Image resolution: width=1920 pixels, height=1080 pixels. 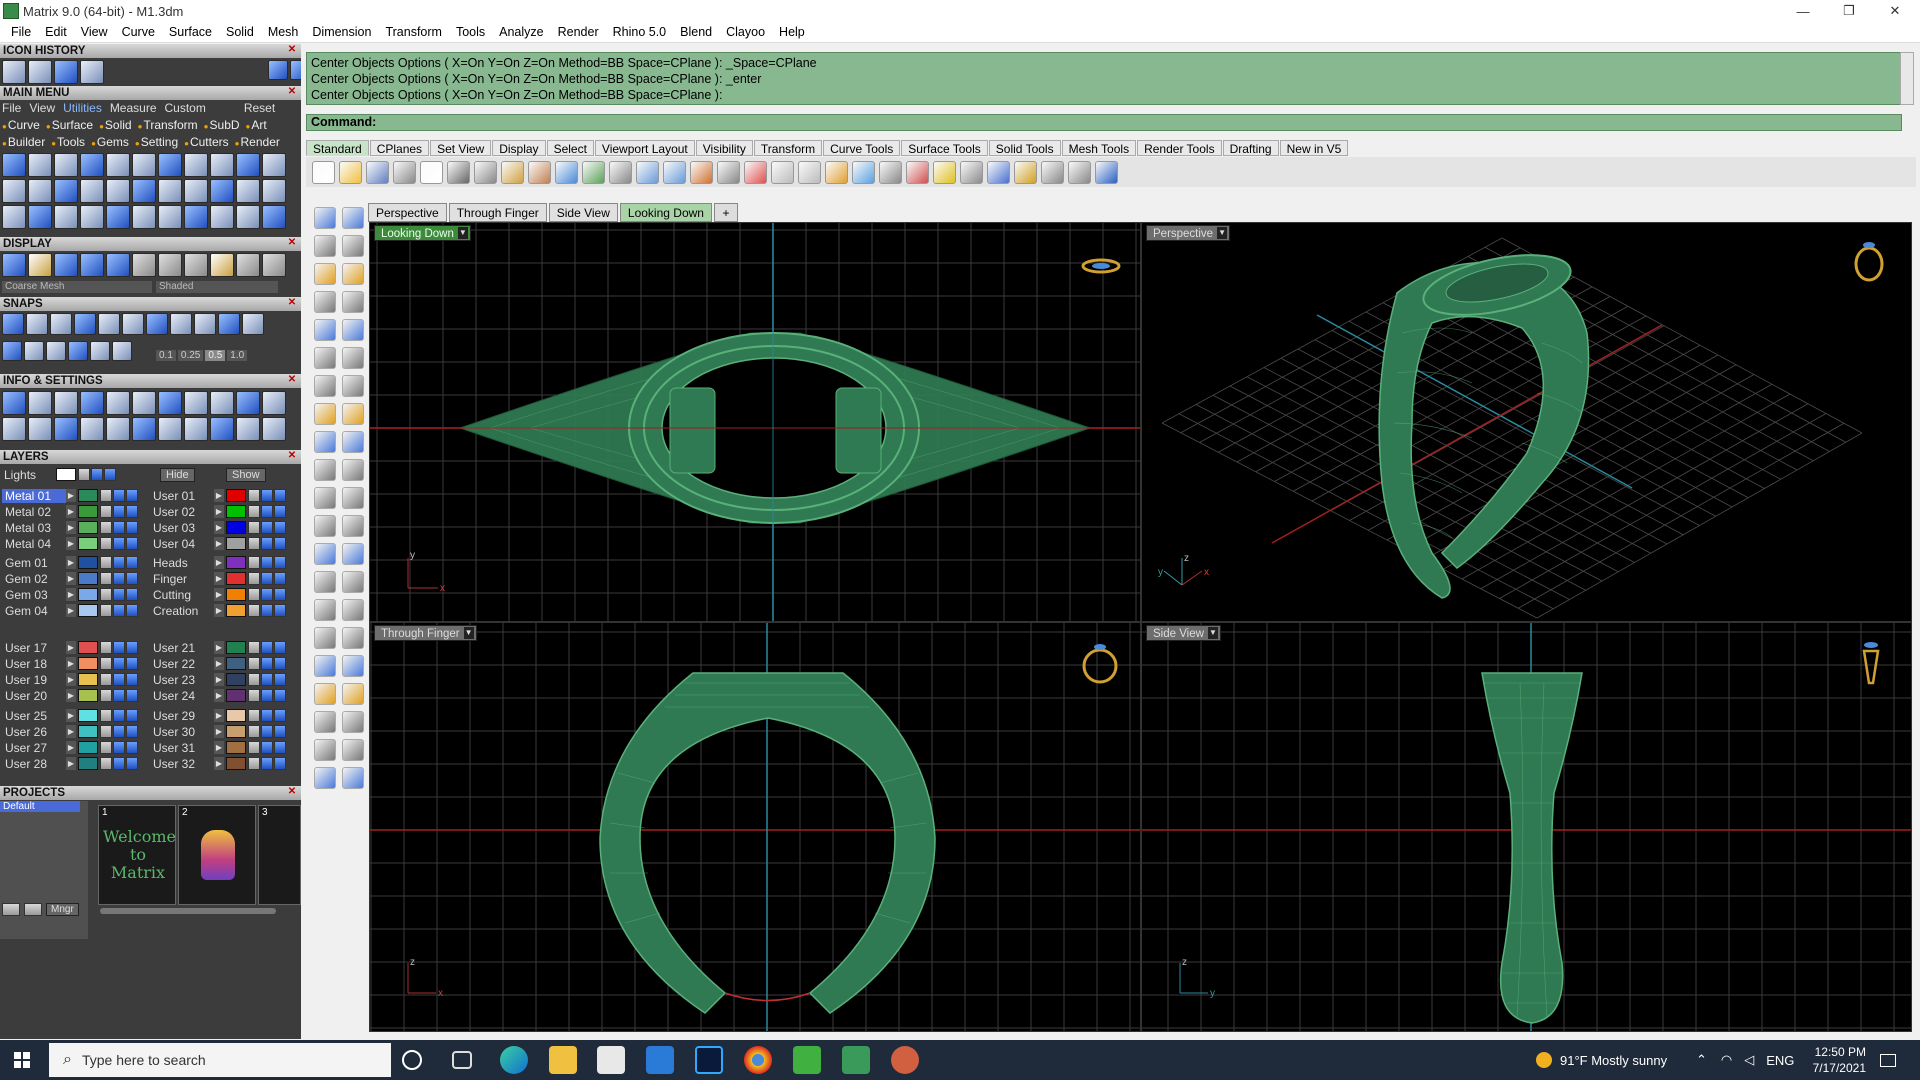 I want to click on edge-icon, so click(x=514, y=1060).